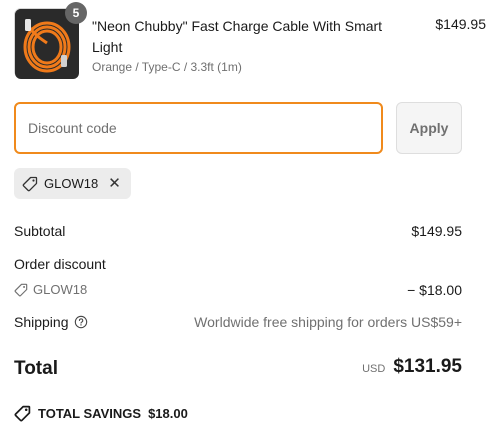 The height and width of the screenshot is (441, 500). I want to click on discount-row: Apply, so click(238, 128).